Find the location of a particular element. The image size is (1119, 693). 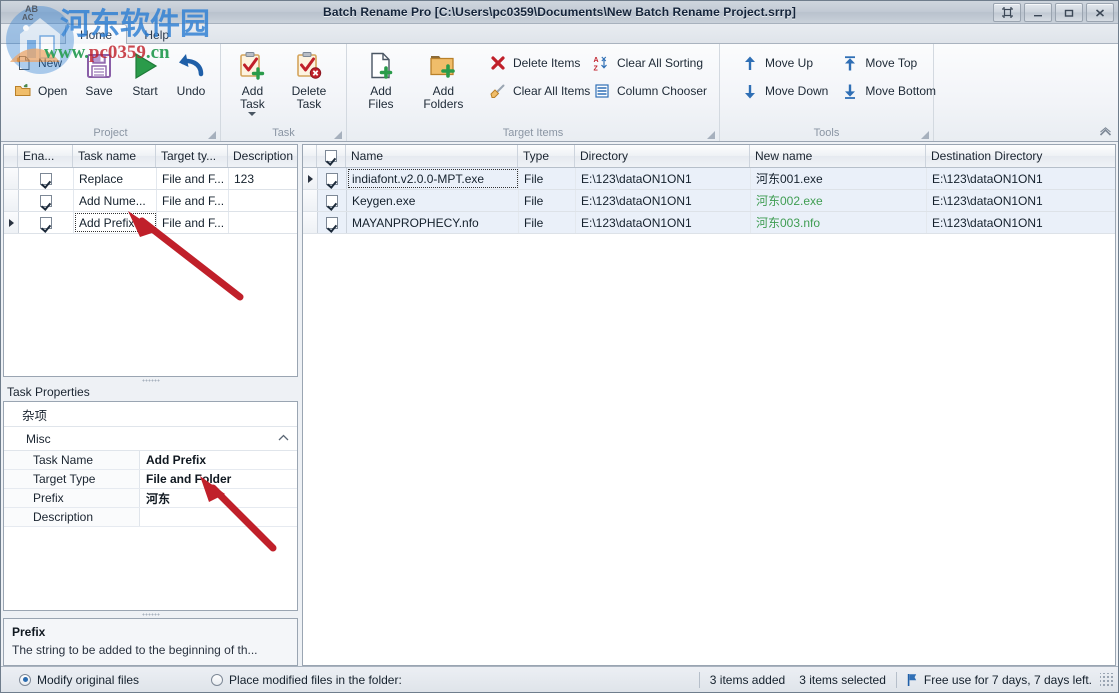

move-down-button: Move Down is located at coordinates (784, 91).